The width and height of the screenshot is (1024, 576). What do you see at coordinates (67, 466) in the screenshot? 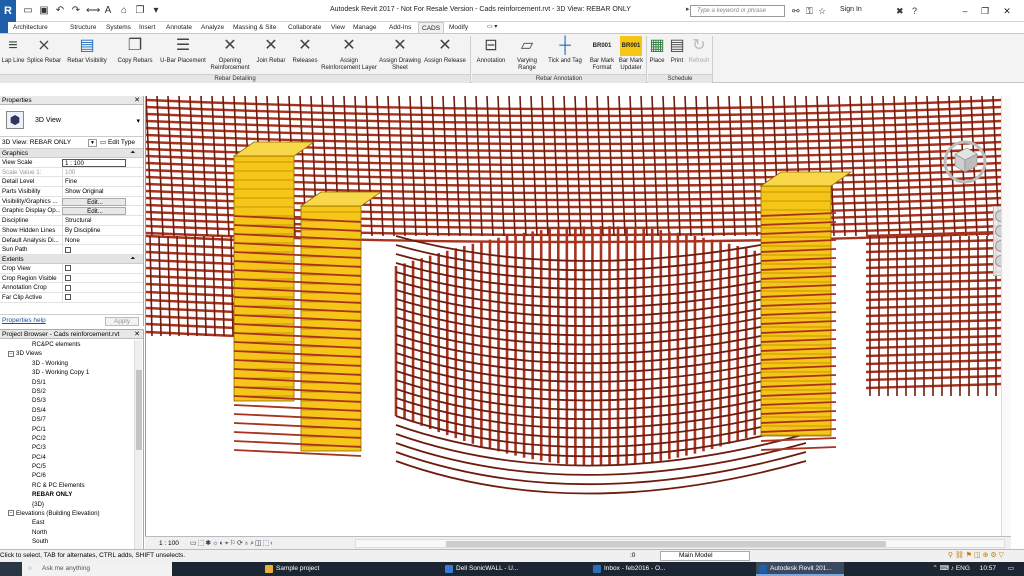
I see `browser-item: PC/5` at bounding box center [67, 466].